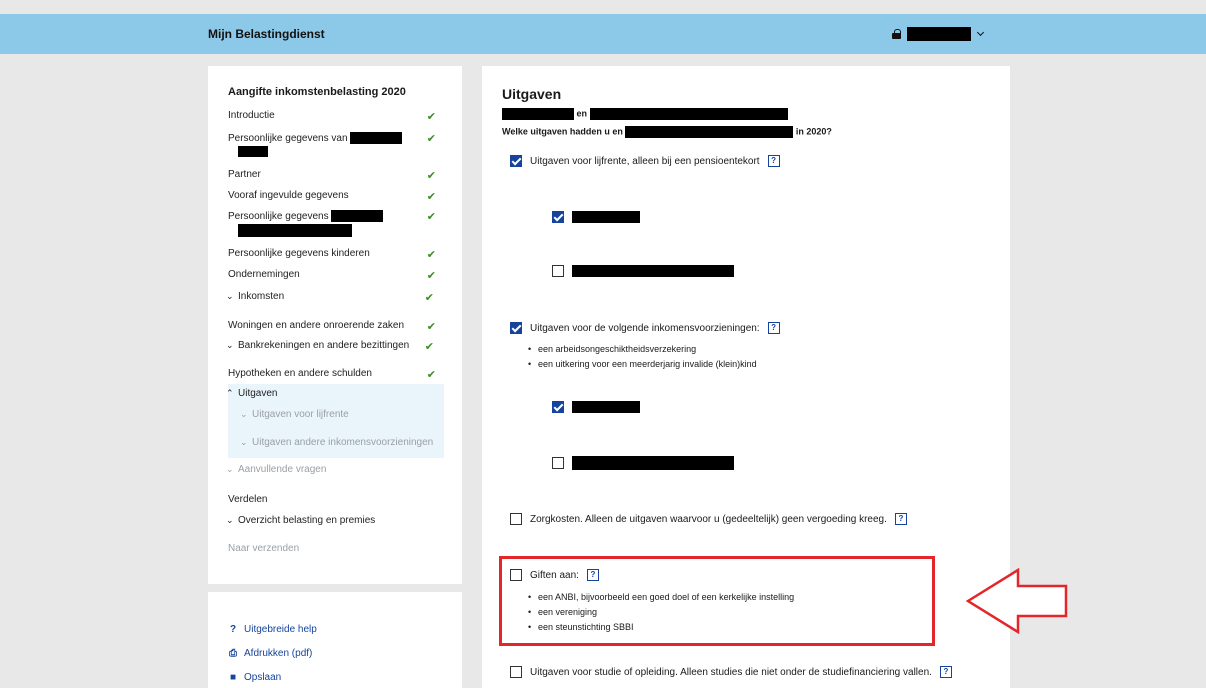 This screenshot has height=688, width=1206. I want to click on nav-title: Aangifte inkomstenbelasting 2020, so click(317, 92).